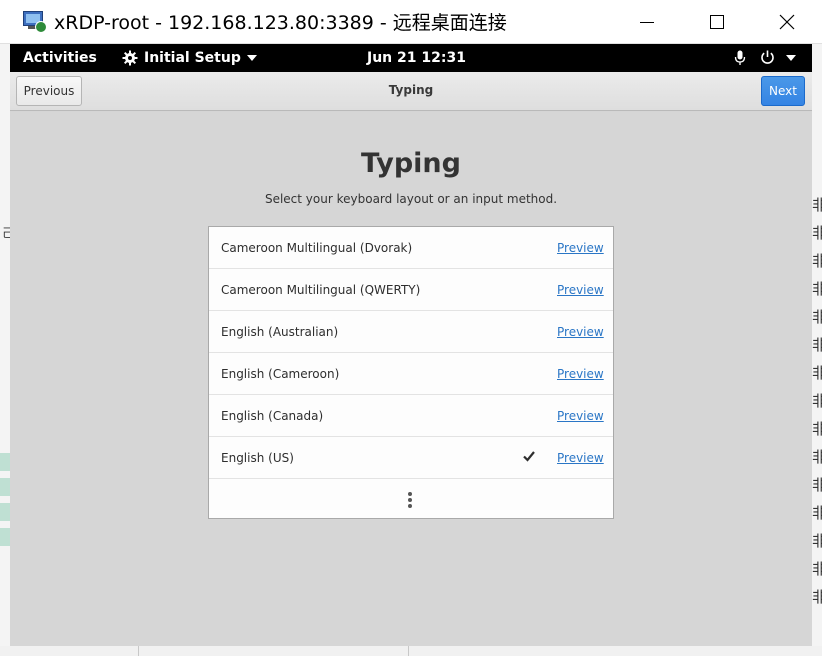  I want to click on gear-icon, so click(130, 58).